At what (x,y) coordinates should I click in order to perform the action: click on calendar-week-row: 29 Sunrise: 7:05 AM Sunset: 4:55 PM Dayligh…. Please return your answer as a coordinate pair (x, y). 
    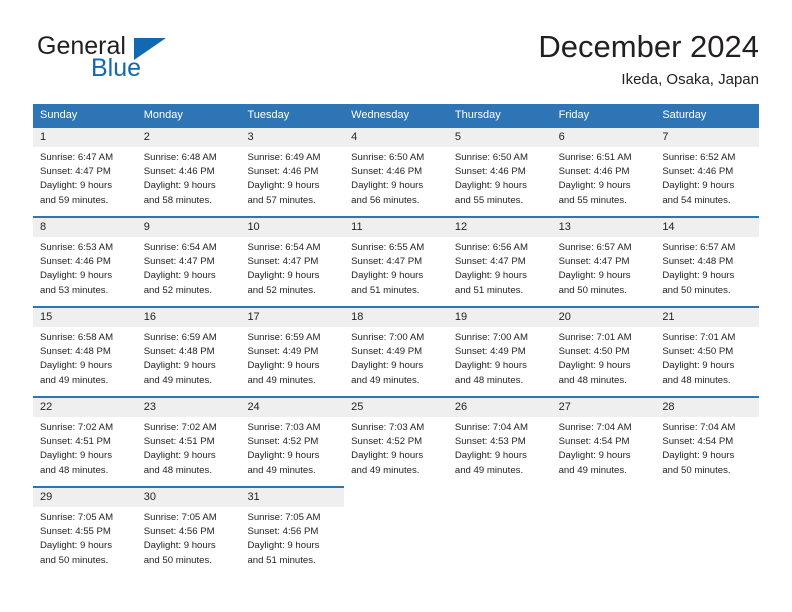
    Looking at the image, I should click on (396, 531).